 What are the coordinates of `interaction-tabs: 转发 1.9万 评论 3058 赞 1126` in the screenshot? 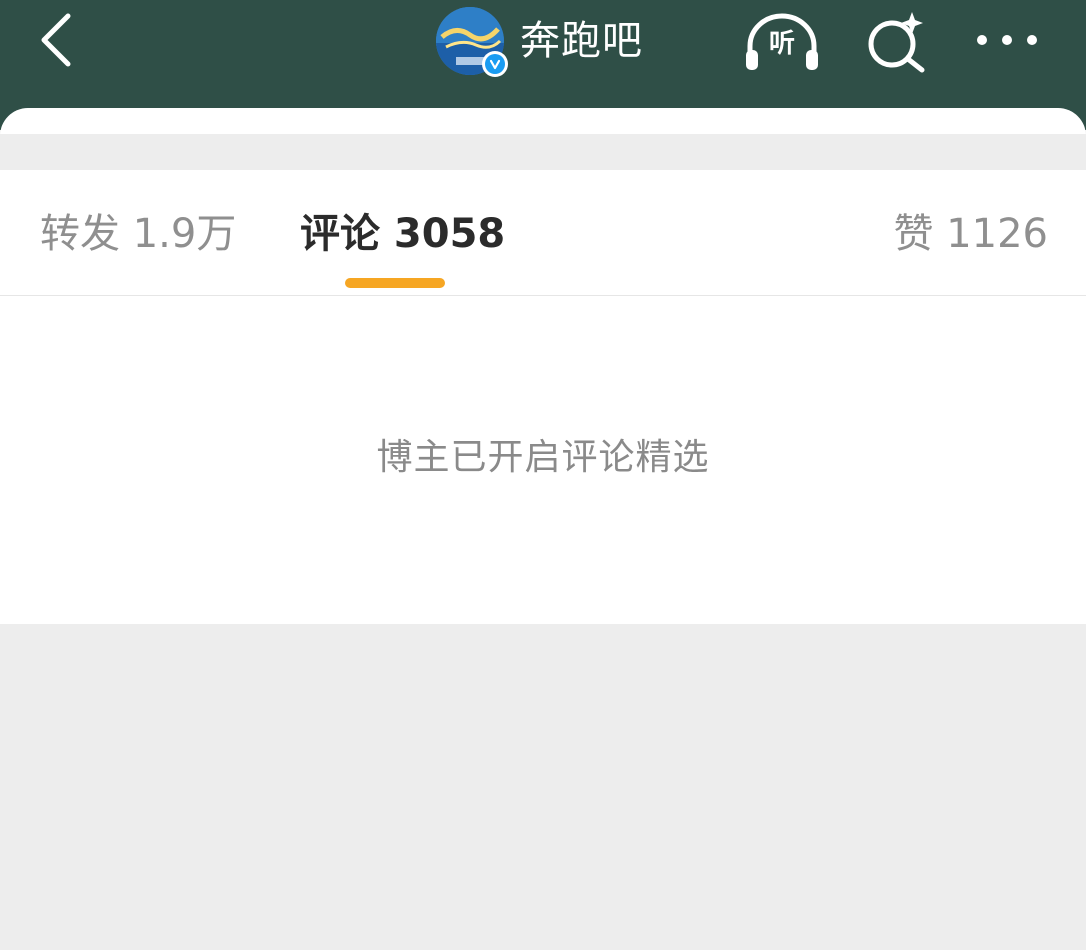 It's located at (543, 233).